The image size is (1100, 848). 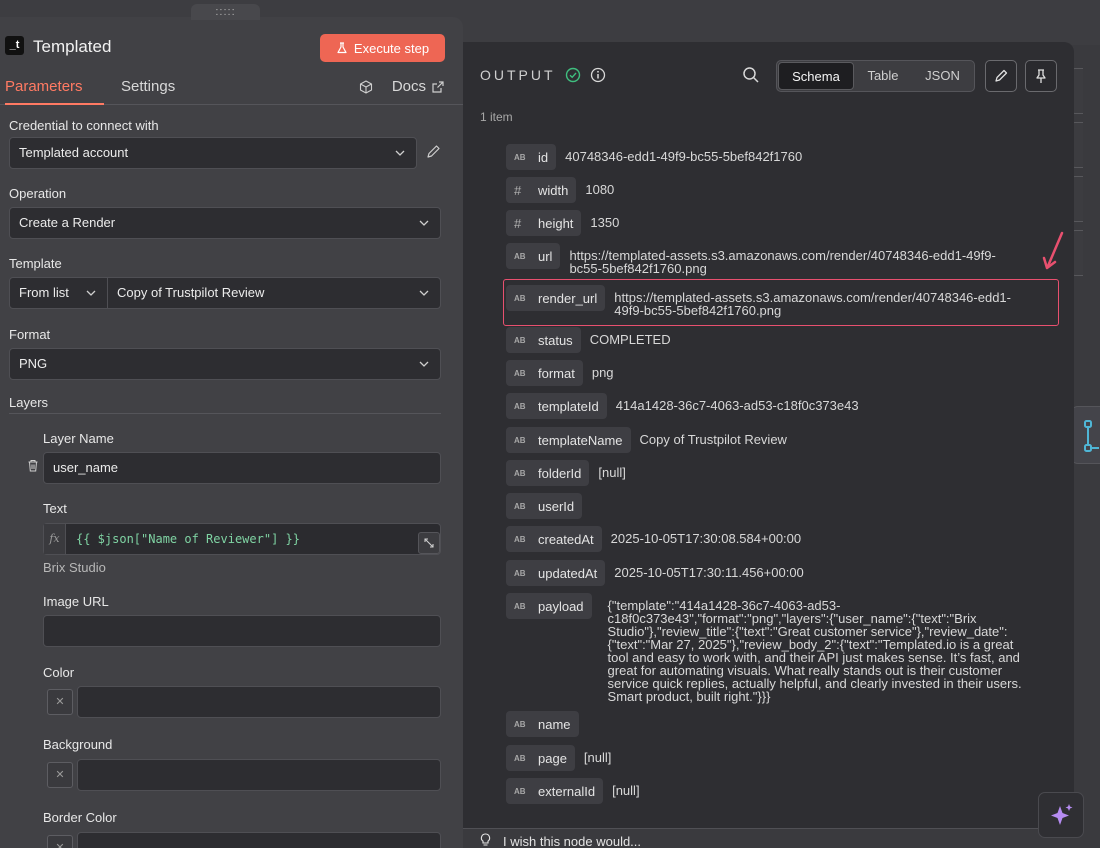 I want to click on field-pill: AB payload, so click(x=549, y=606).